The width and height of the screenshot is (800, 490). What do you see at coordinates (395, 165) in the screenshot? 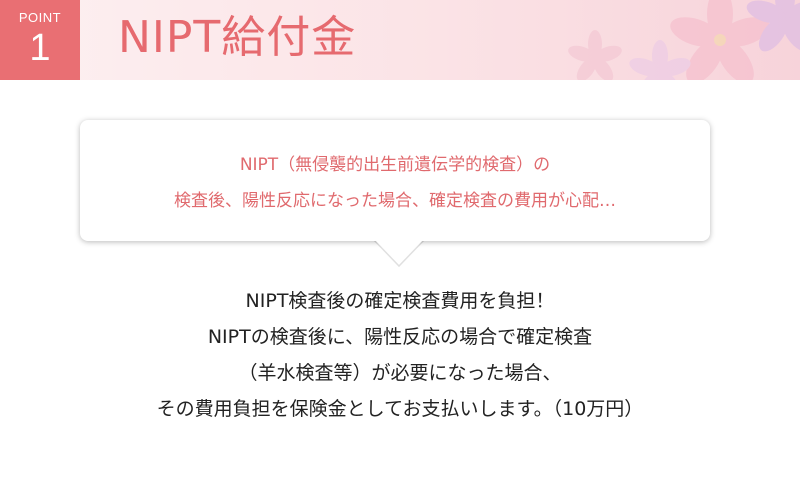
I see `concern-line: NIPT（無侵襲的出生前遺伝学的検査）の` at bounding box center [395, 165].